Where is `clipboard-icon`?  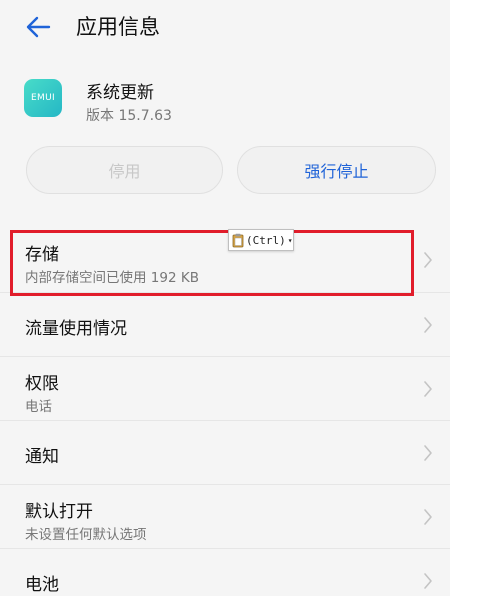
clipboard-icon is located at coordinates (238, 240).